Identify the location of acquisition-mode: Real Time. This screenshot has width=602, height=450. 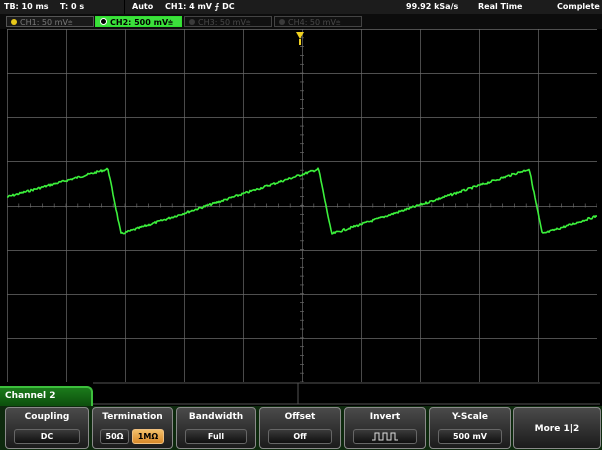
(500, 6).